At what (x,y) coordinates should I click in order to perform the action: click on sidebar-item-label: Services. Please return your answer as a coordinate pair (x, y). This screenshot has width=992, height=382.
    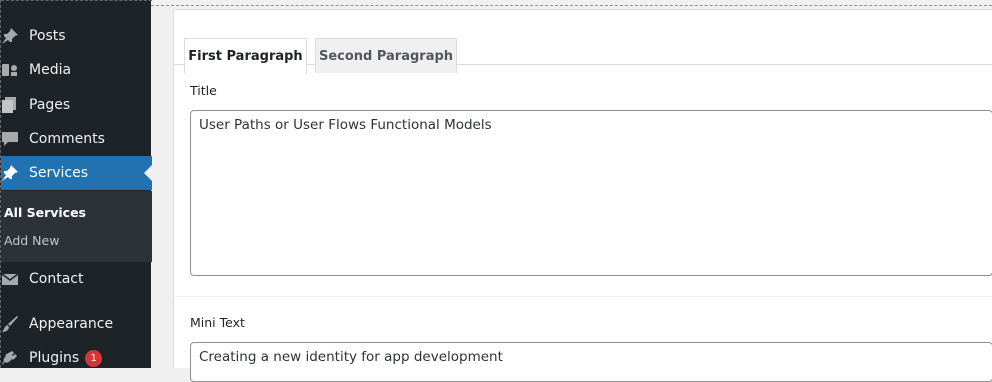
    Looking at the image, I should click on (59, 173).